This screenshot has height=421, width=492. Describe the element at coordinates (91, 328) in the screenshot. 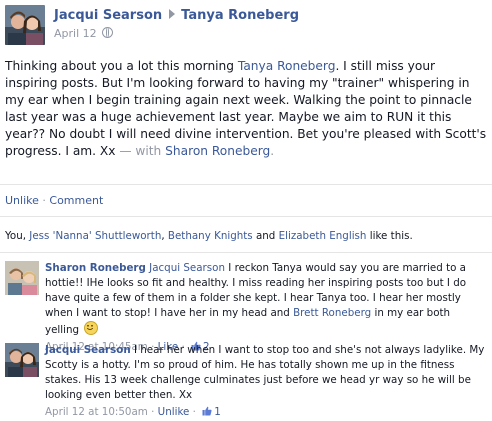

I see `smiley-emoji-icon` at that location.